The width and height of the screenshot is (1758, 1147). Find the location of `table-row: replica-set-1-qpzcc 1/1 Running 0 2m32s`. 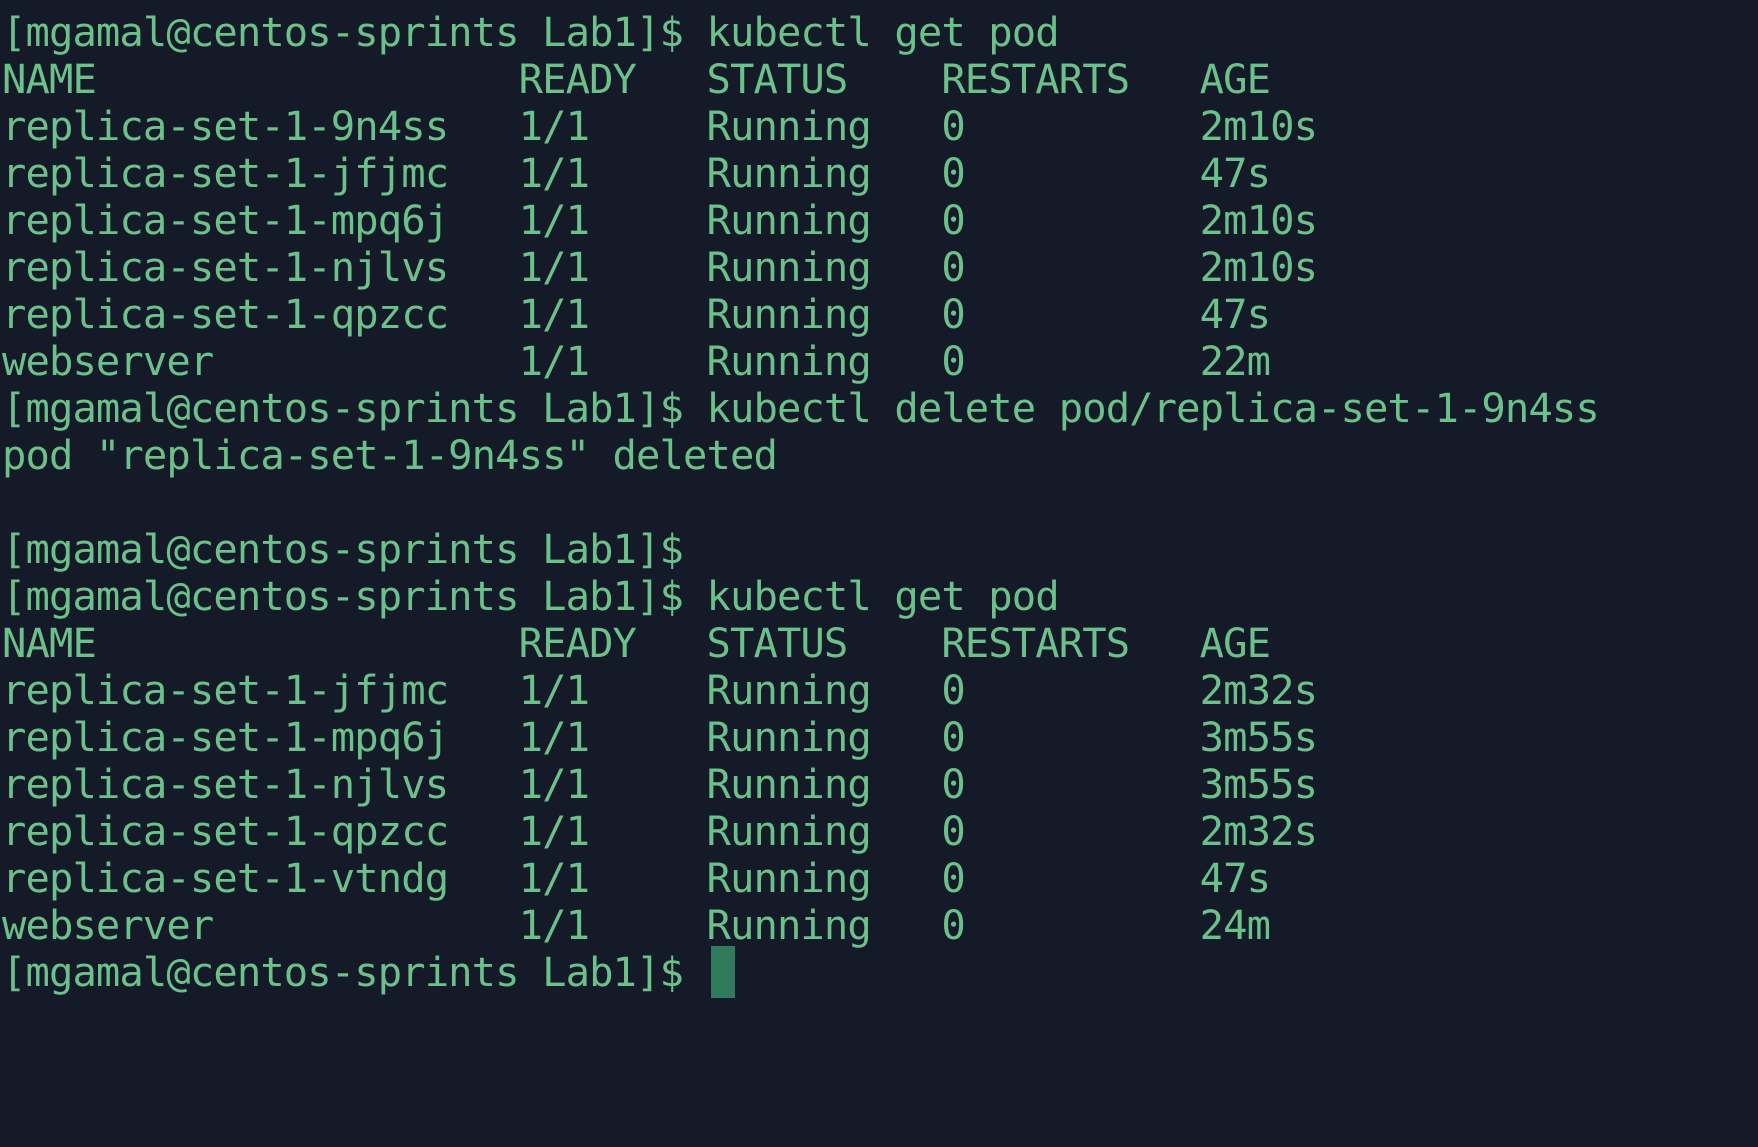

table-row: replica-set-1-qpzcc 1/1 Running 0 2m32s is located at coordinates (660, 831).